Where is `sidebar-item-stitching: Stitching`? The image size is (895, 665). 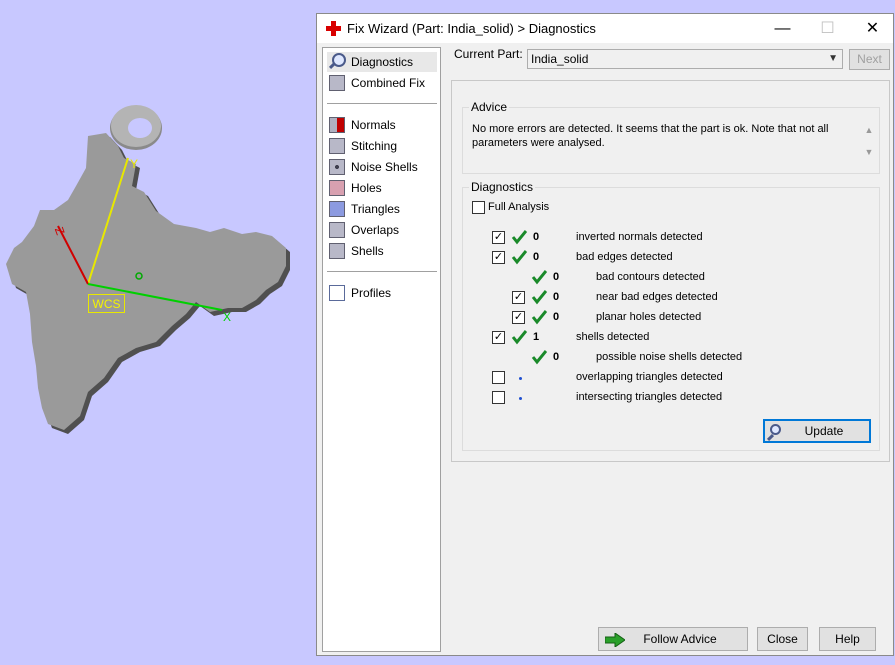 sidebar-item-stitching: Stitching is located at coordinates (382, 146).